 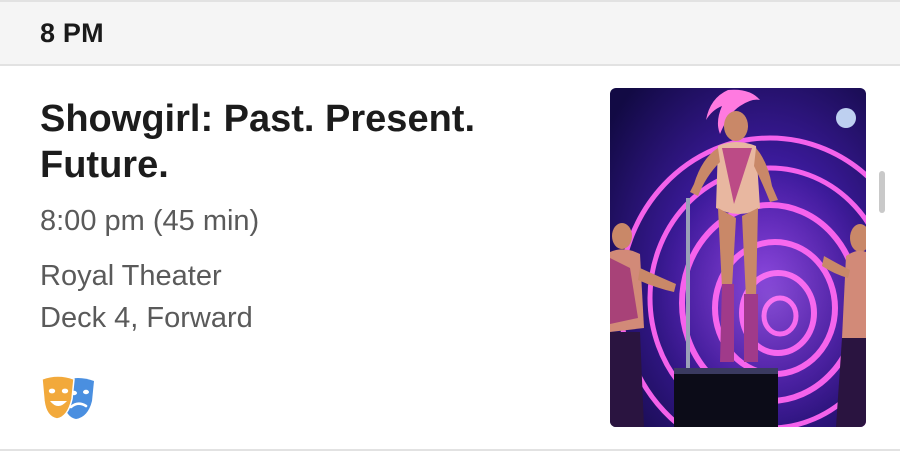 What do you see at coordinates (150, 221) in the screenshot?
I see `event-time: 8:00 pm (45 min)` at bounding box center [150, 221].